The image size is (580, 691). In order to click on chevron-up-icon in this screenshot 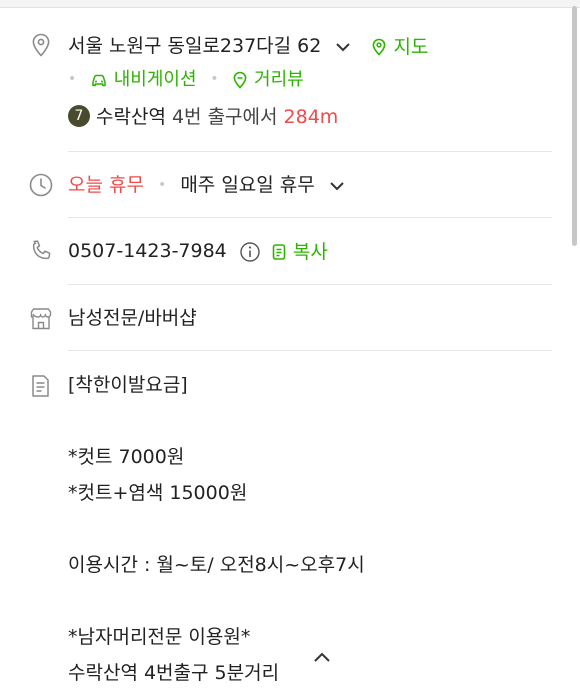, I will do `click(322, 658)`.